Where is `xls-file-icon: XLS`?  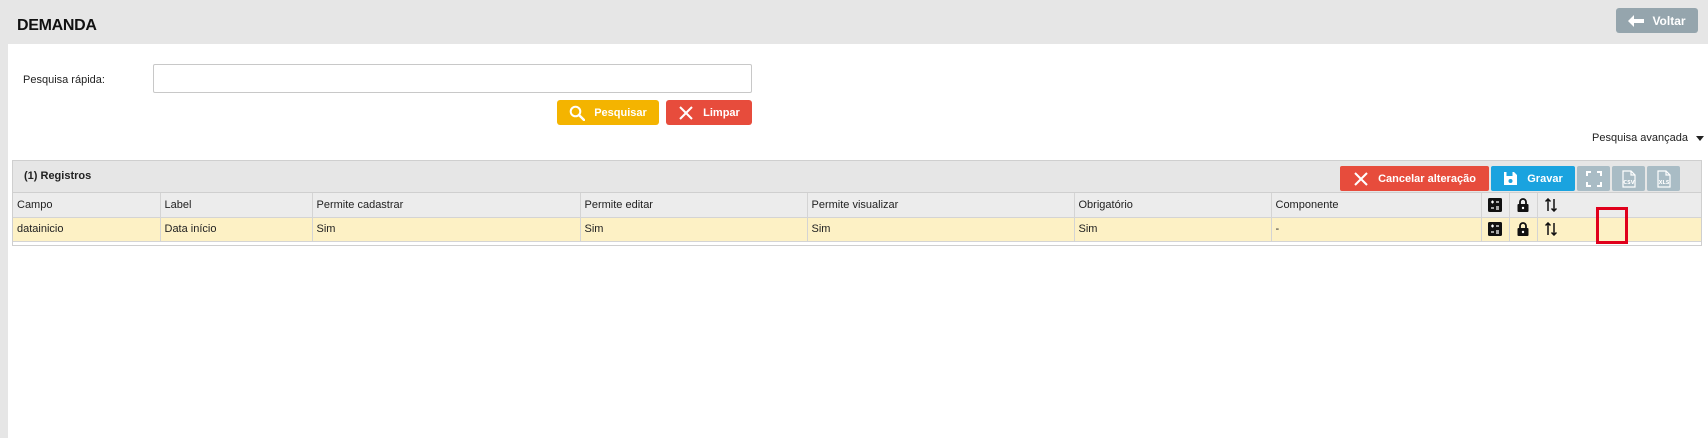
xls-file-icon: XLS is located at coordinates (1663, 178).